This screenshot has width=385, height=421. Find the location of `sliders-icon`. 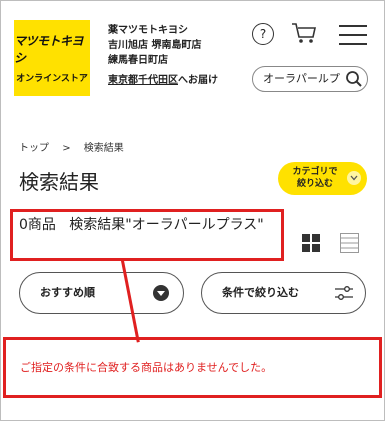

sliders-icon is located at coordinates (344, 293).